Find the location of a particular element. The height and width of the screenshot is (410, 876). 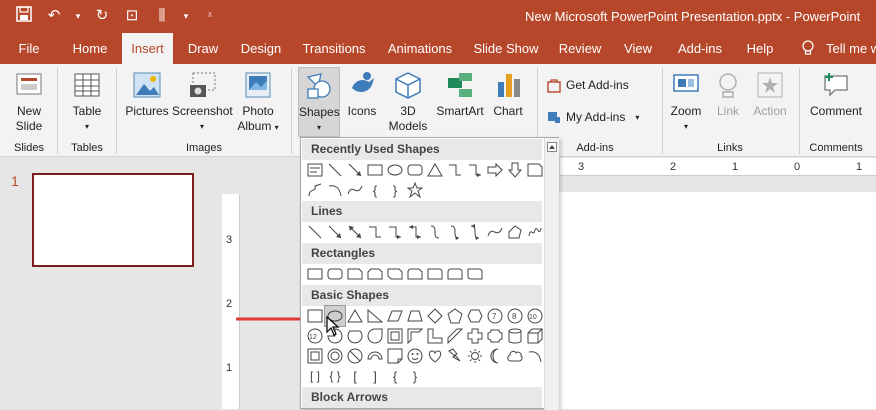

snip-round-rectangle-shape-icon is located at coordinates (415, 274).